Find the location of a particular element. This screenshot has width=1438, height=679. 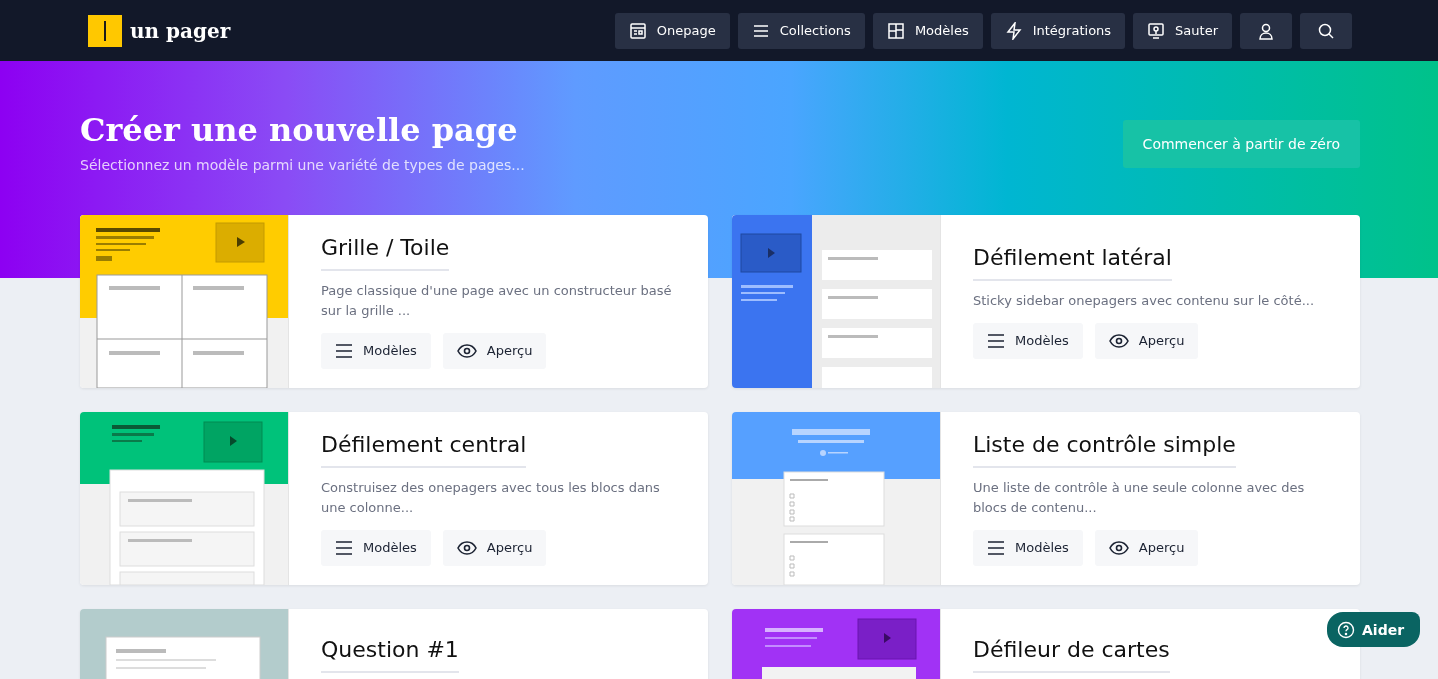

card-title: Grille / Toile is located at coordinates (385, 252).